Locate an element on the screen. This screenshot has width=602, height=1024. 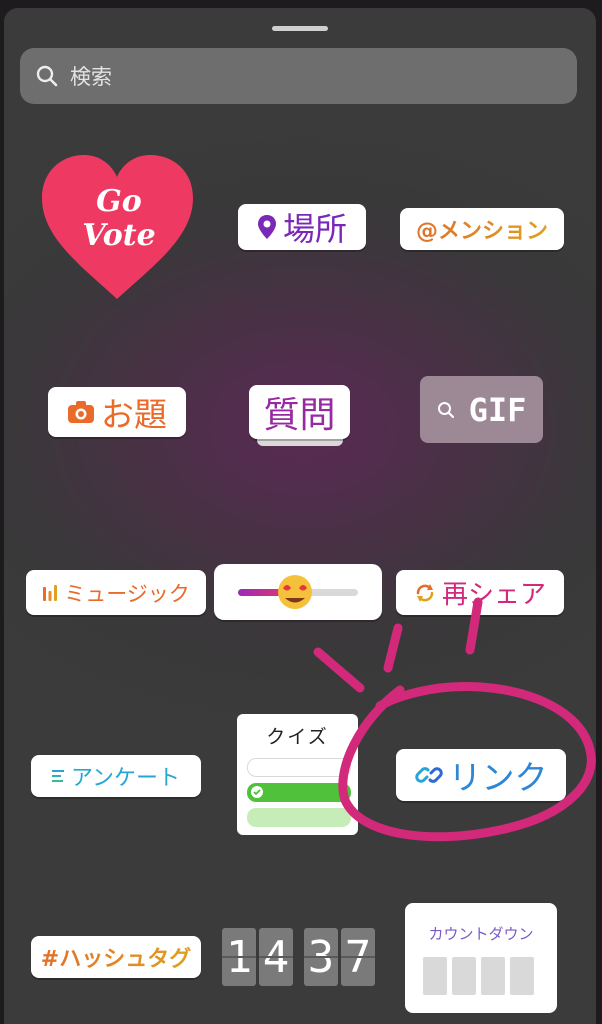
hashtag-sticker: #ハッシュタグ is located at coordinates (116, 957).